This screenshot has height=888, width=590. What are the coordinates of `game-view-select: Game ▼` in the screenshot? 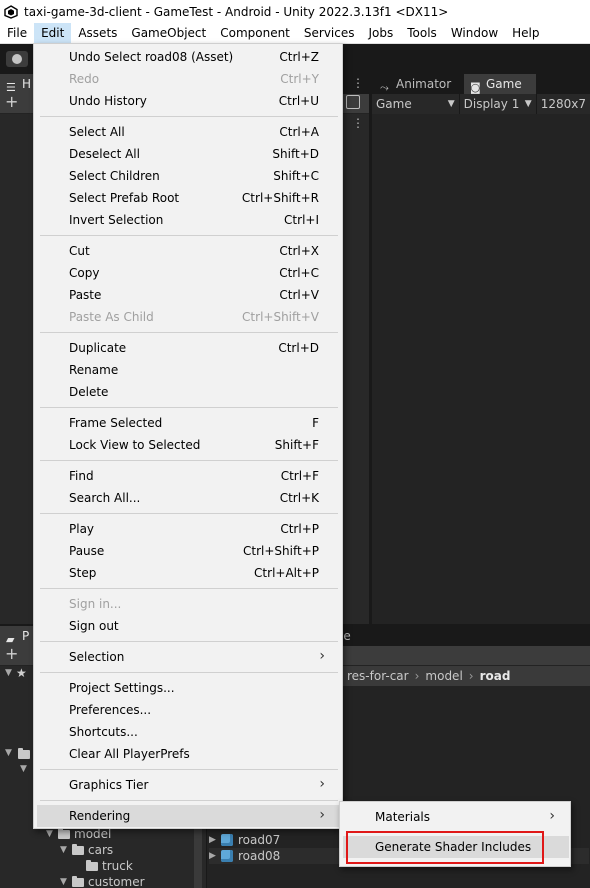 It's located at (415, 104).